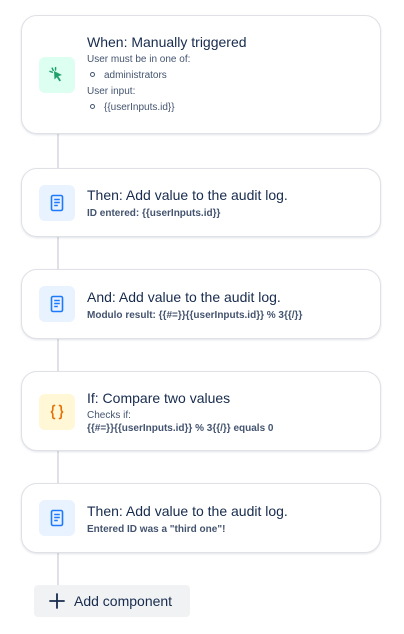 The height and width of the screenshot is (634, 404). What do you see at coordinates (109, 415) in the screenshot?
I see `checks-label: Checks if:` at bounding box center [109, 415].